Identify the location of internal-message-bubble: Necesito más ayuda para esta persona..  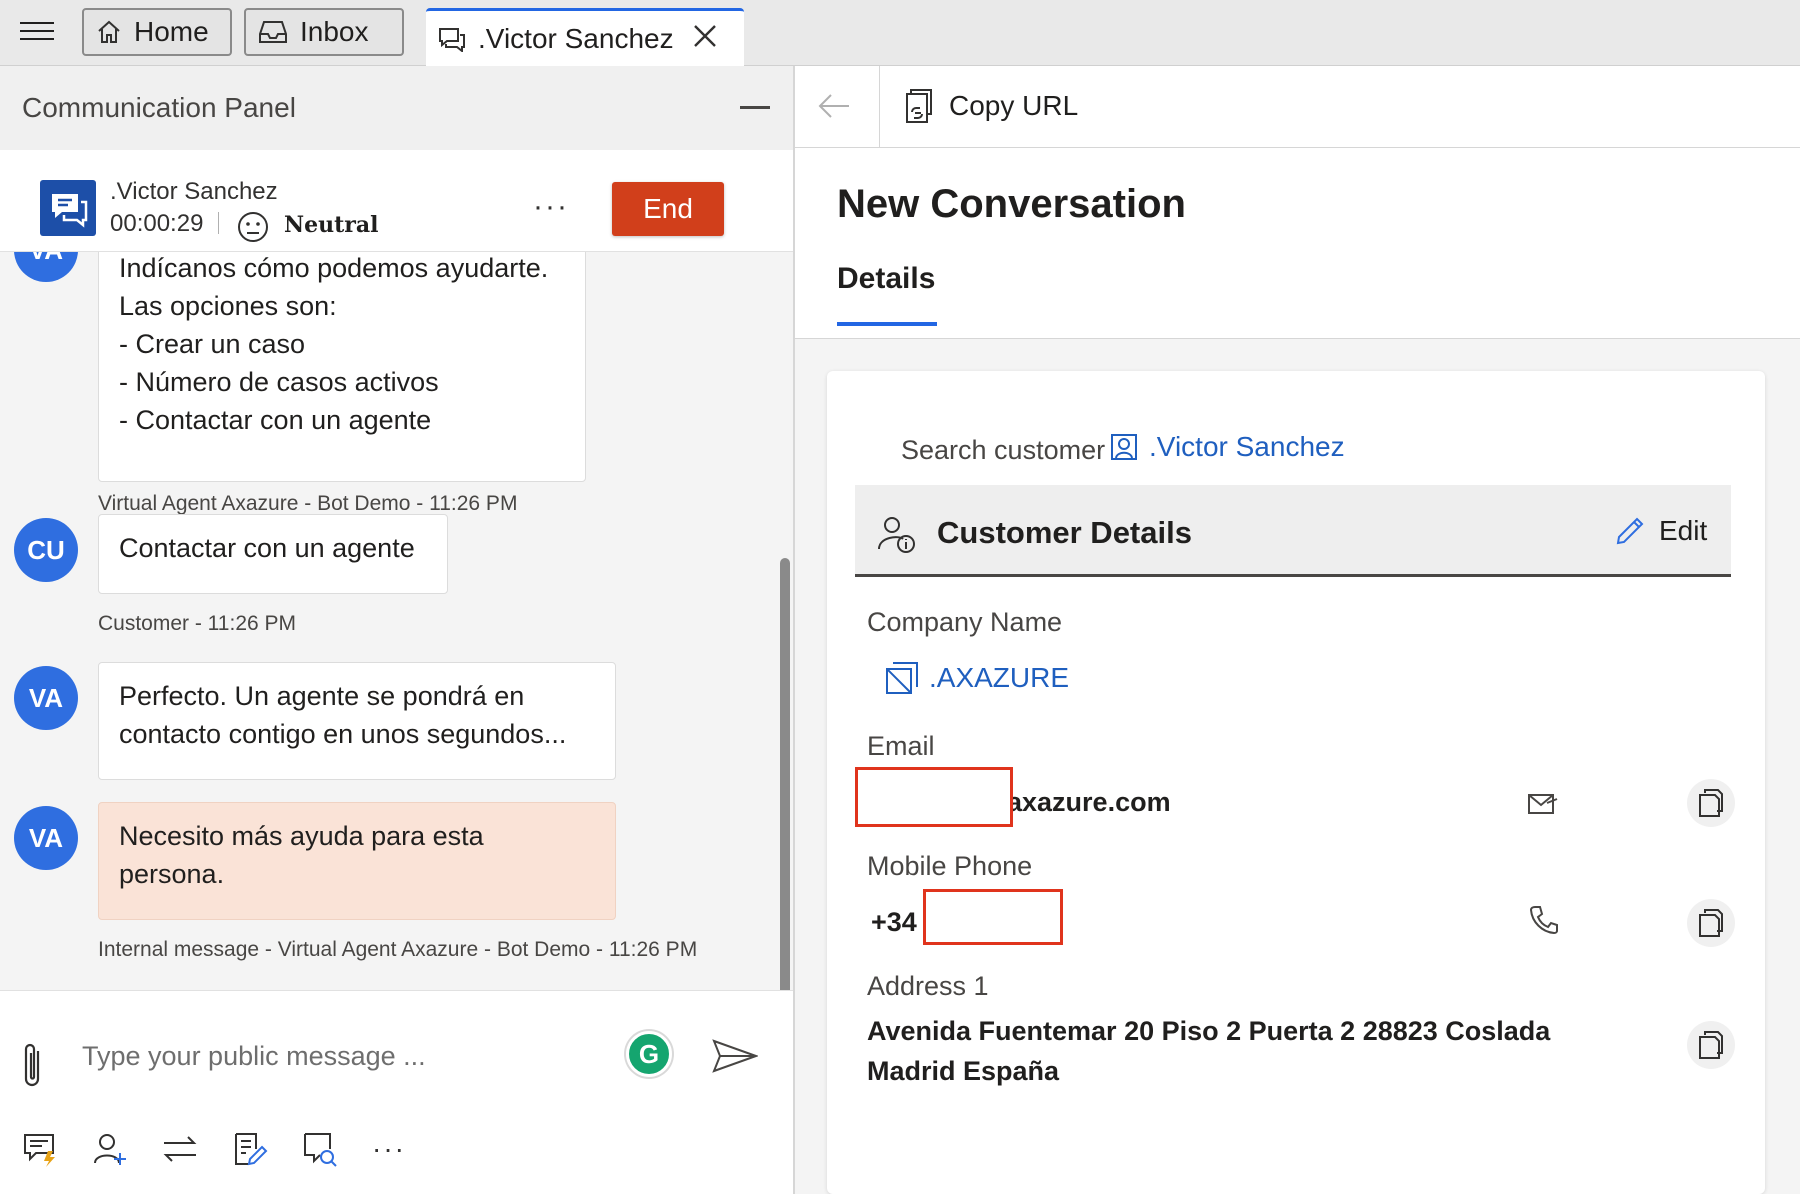
(357, 861).